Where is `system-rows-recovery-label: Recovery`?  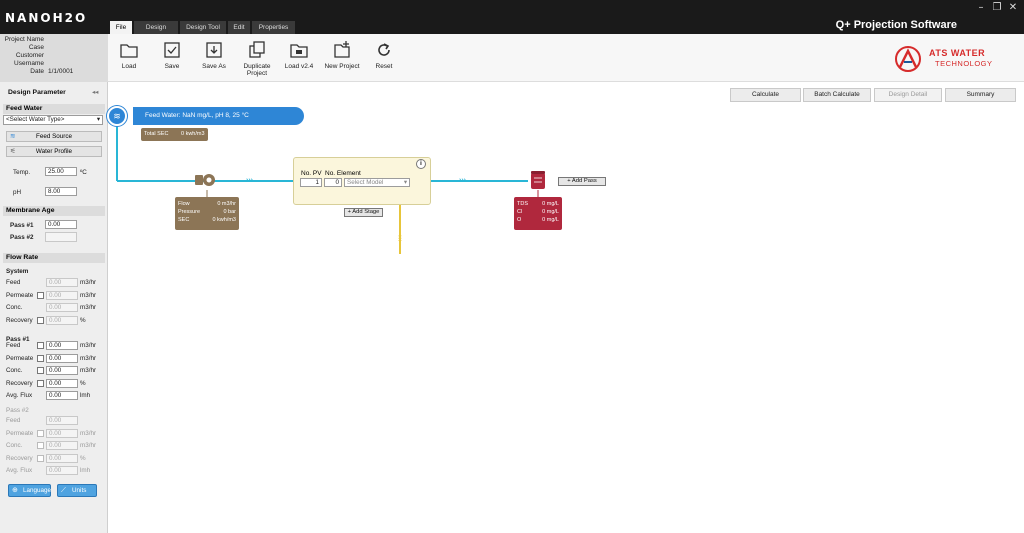
system-rows-recovery-label: Recovery is located at coordinates (19, 320).